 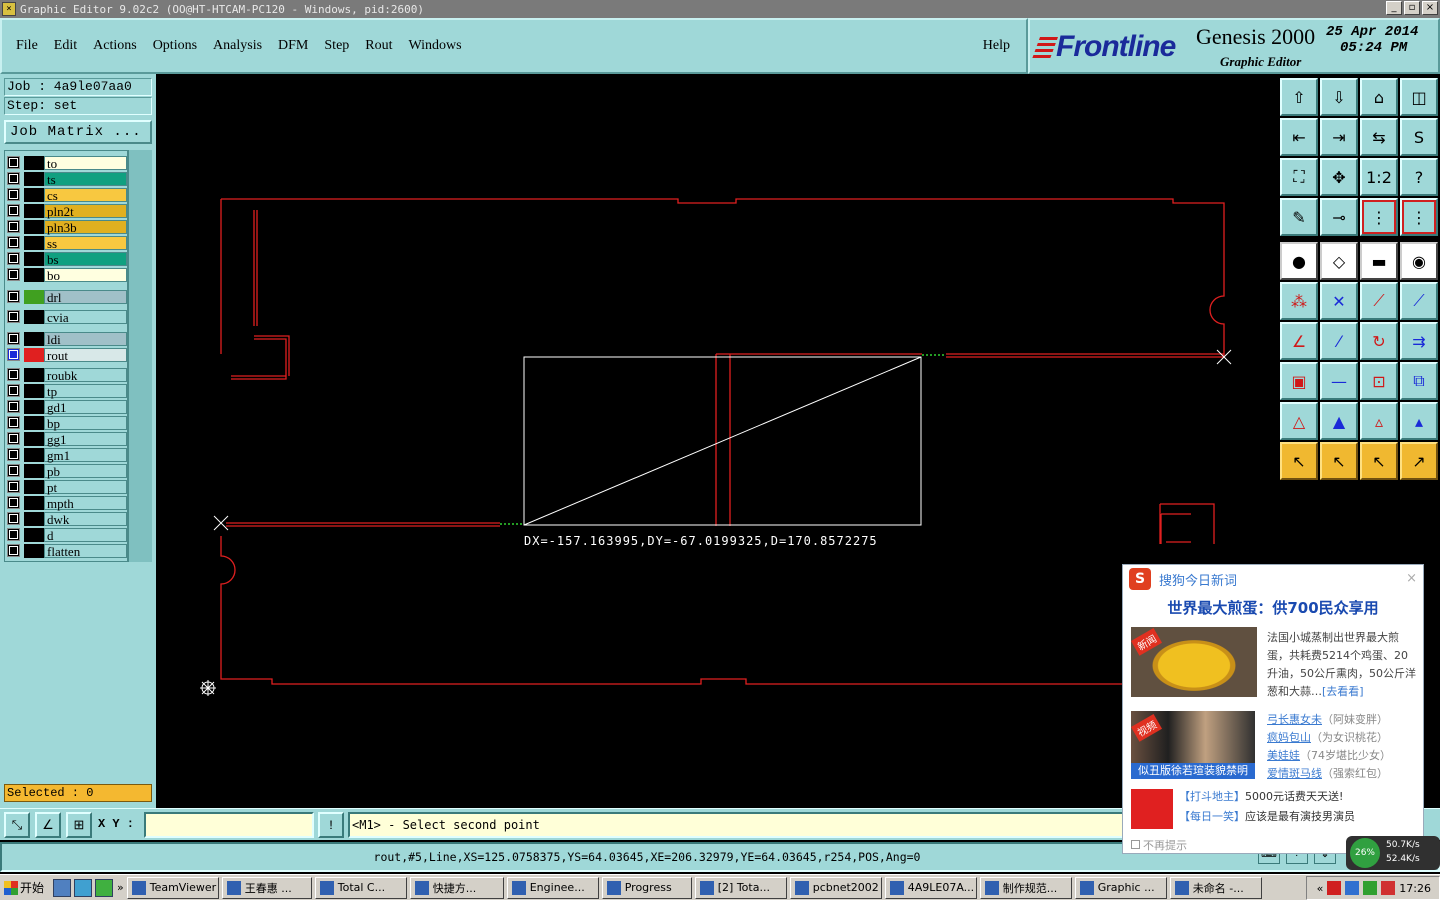 I want to click on tool-home-button: ⌂, so click(x=1379, y=97).